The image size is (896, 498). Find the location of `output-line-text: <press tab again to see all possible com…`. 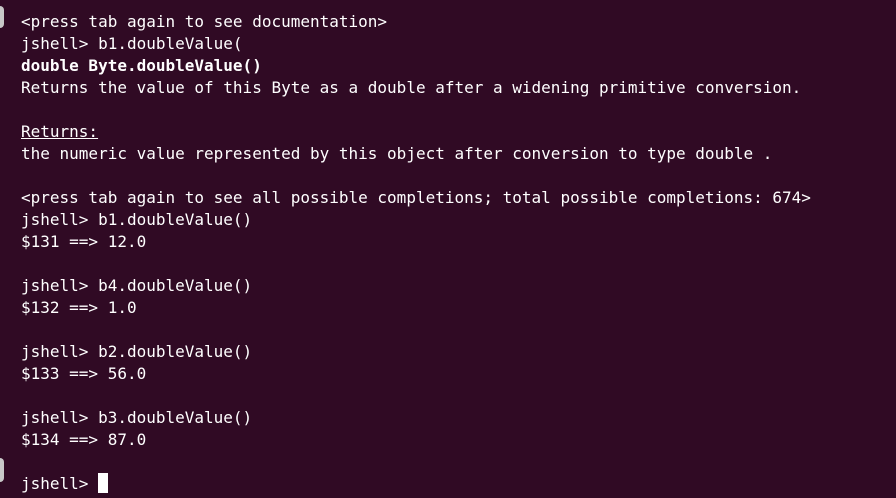

output-line-text: <press tab again to see all possible com… is located at coordinates (416, 197).